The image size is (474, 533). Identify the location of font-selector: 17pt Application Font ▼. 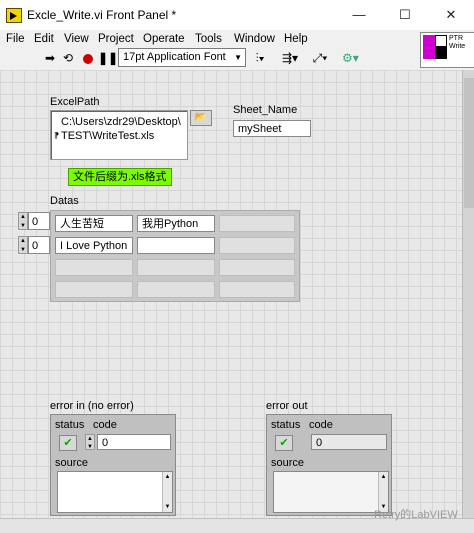
(182, 57).